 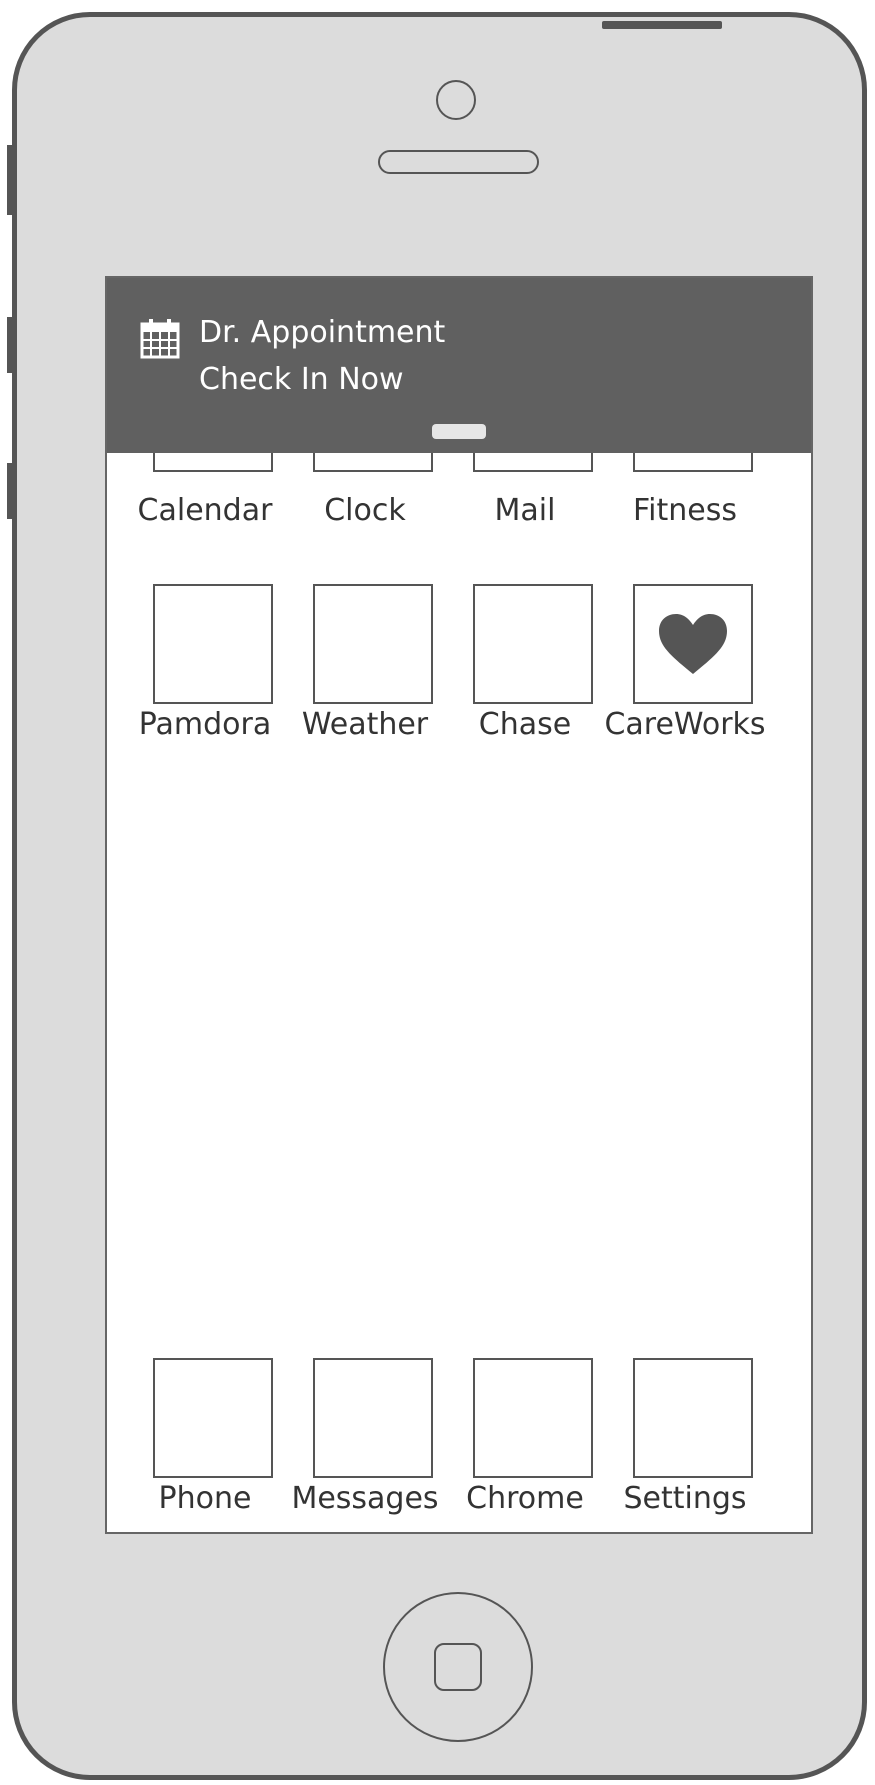 I want to click on app-label: Settings, so click(x=685, y=1498).